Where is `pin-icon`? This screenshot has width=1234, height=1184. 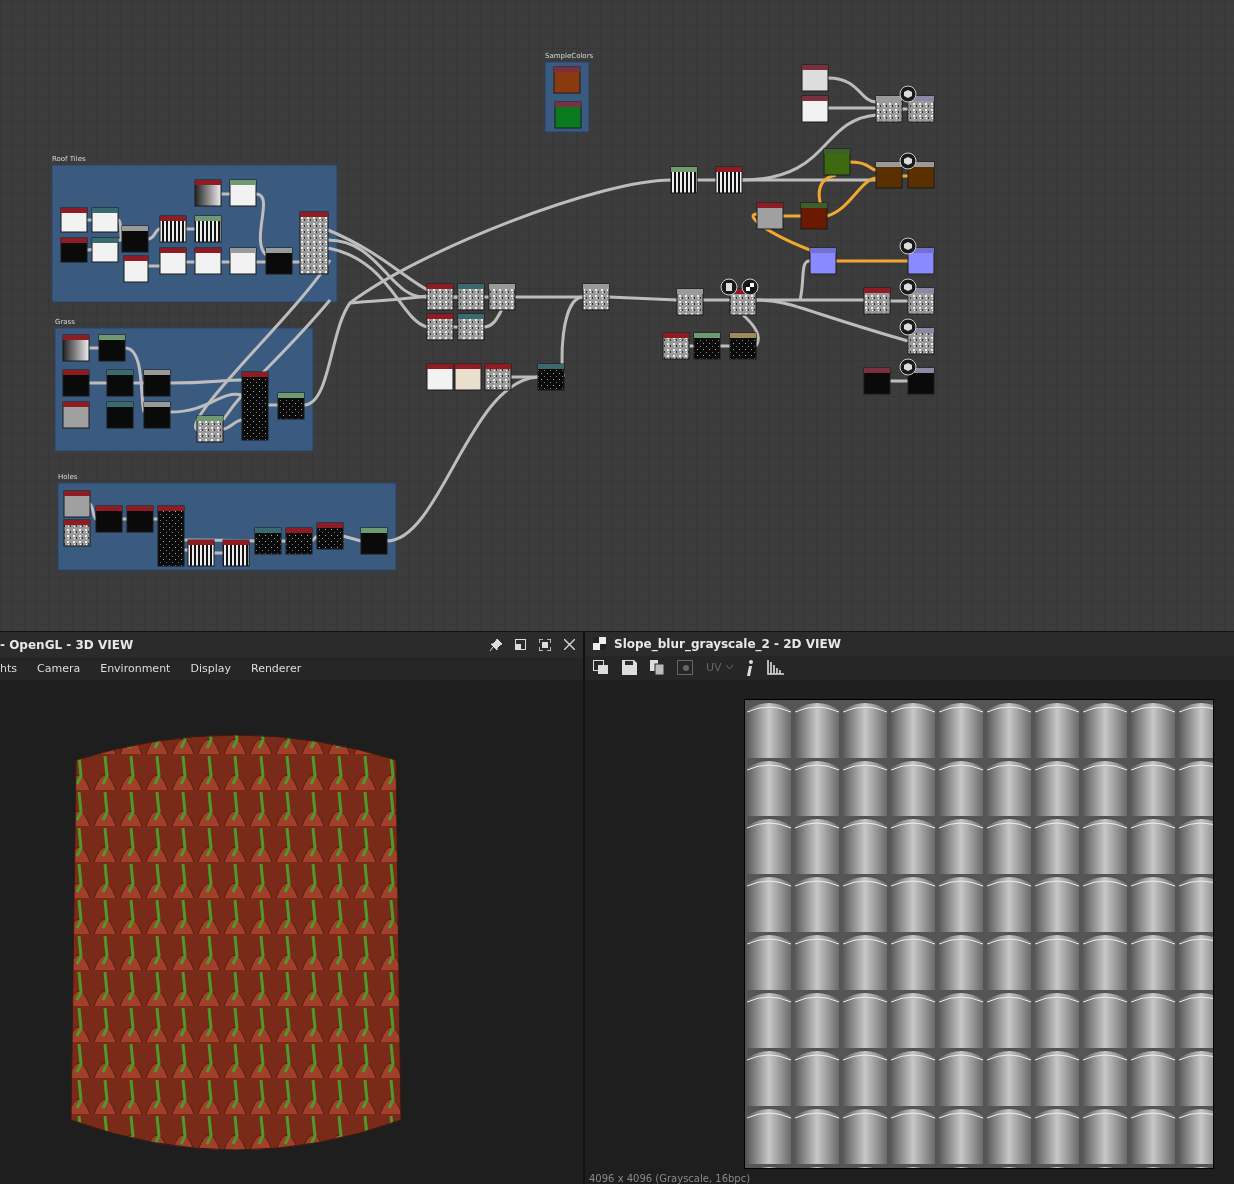 pin-icon is located at coordinates (496, 644).